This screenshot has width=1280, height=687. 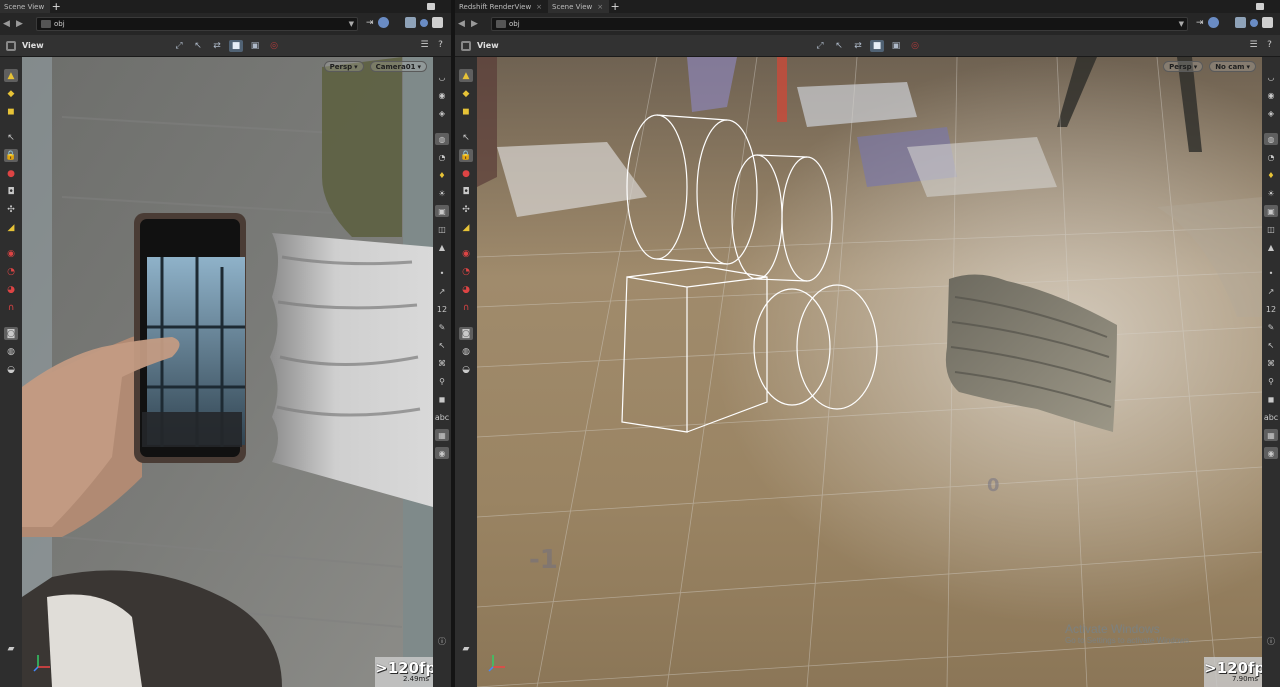 What do you see at coordinates (1271, 435) in the screenshot?
I see `image-icon: ▦` at bounding box center [1271, 435].